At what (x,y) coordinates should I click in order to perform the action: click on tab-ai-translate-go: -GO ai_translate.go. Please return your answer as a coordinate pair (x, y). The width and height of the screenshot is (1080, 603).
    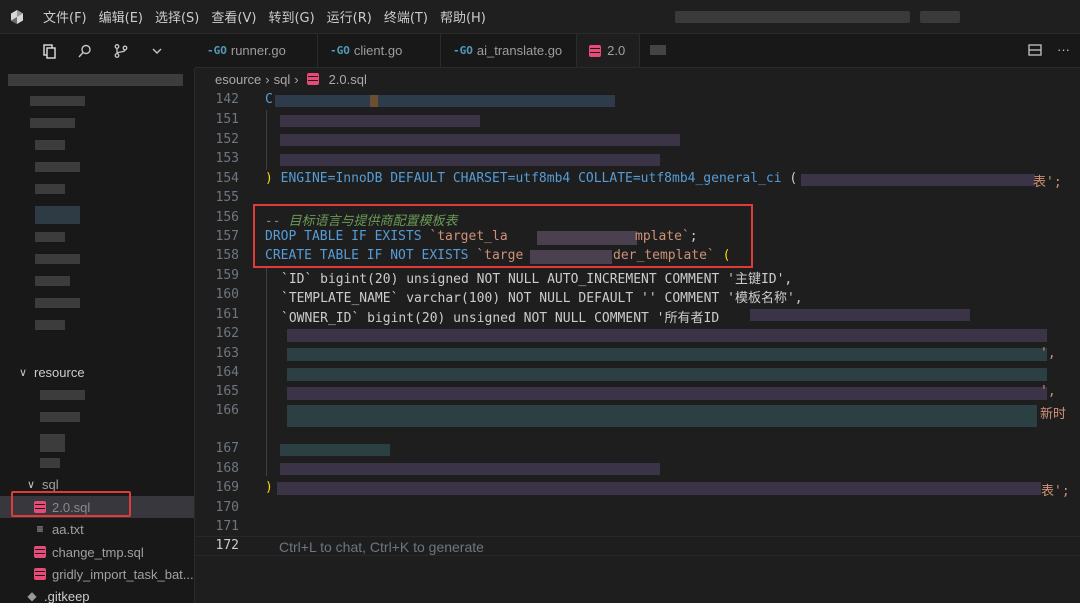
    Looking at the image, I should click on (509, 50).